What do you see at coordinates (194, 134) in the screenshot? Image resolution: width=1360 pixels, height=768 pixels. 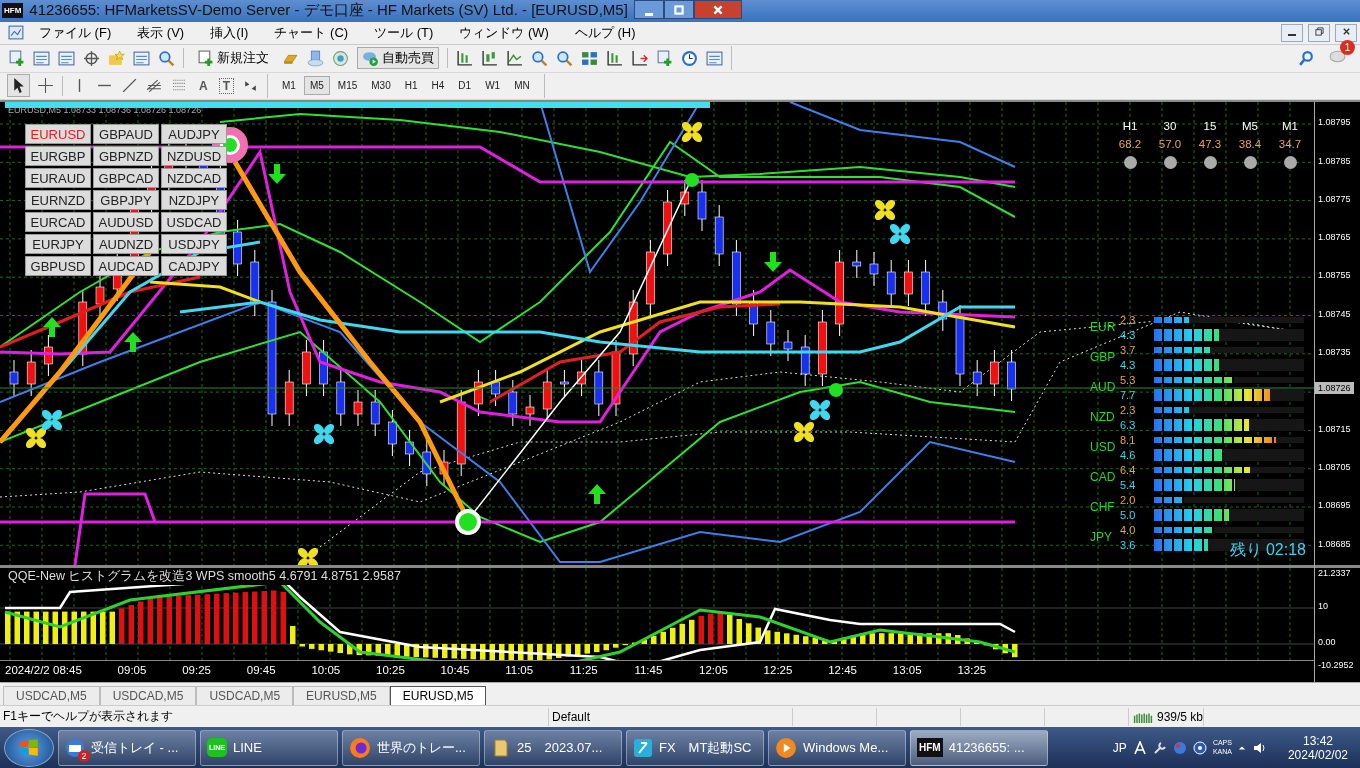 I see `symbol-button: AUDJPY` at bounding box center [194, 134].